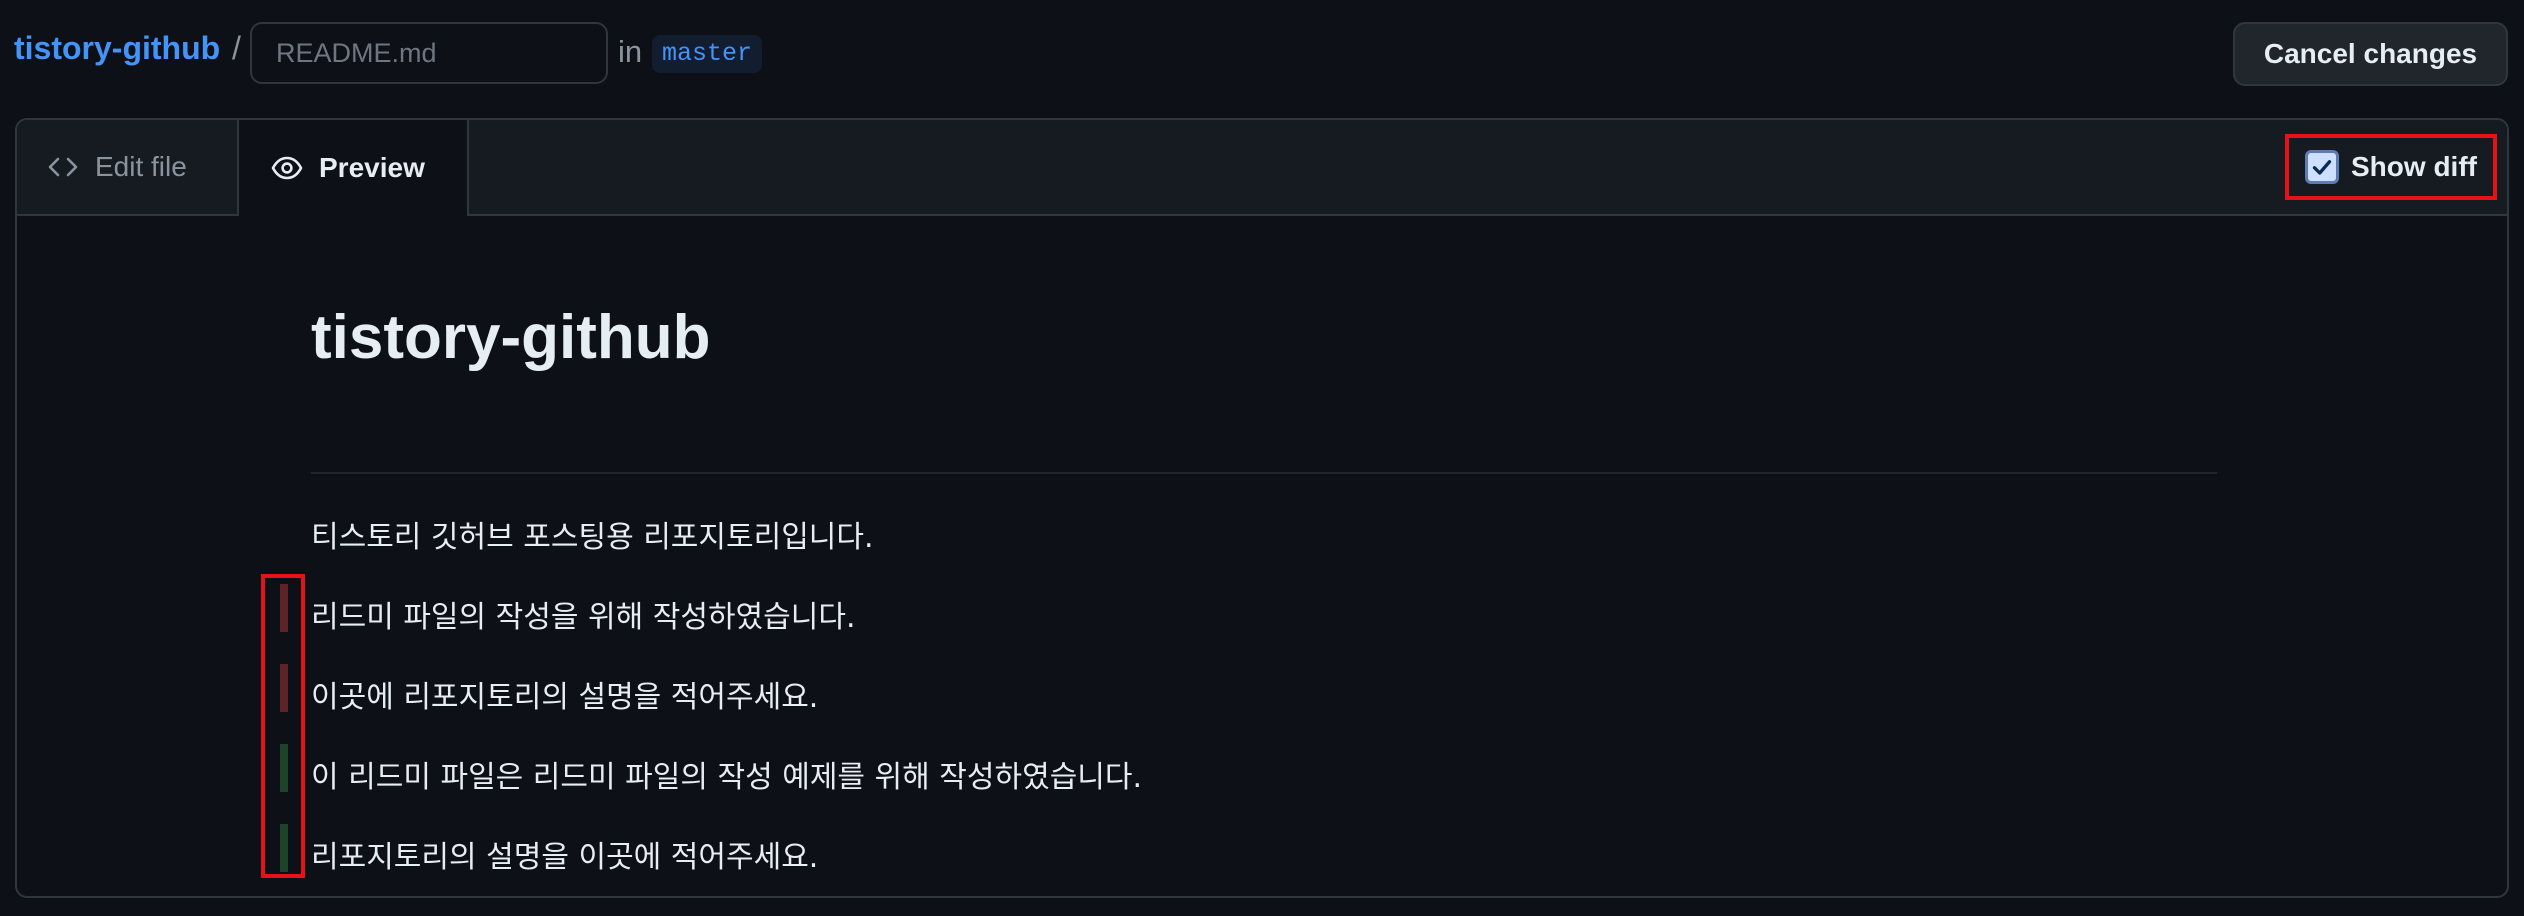 The width and height of the screenshot is (2524, 916). What do you see at coordinates (2414, 166) in the screenshot?
I see `show-diff-label: Show diff` at bounding box center [2414, 166].